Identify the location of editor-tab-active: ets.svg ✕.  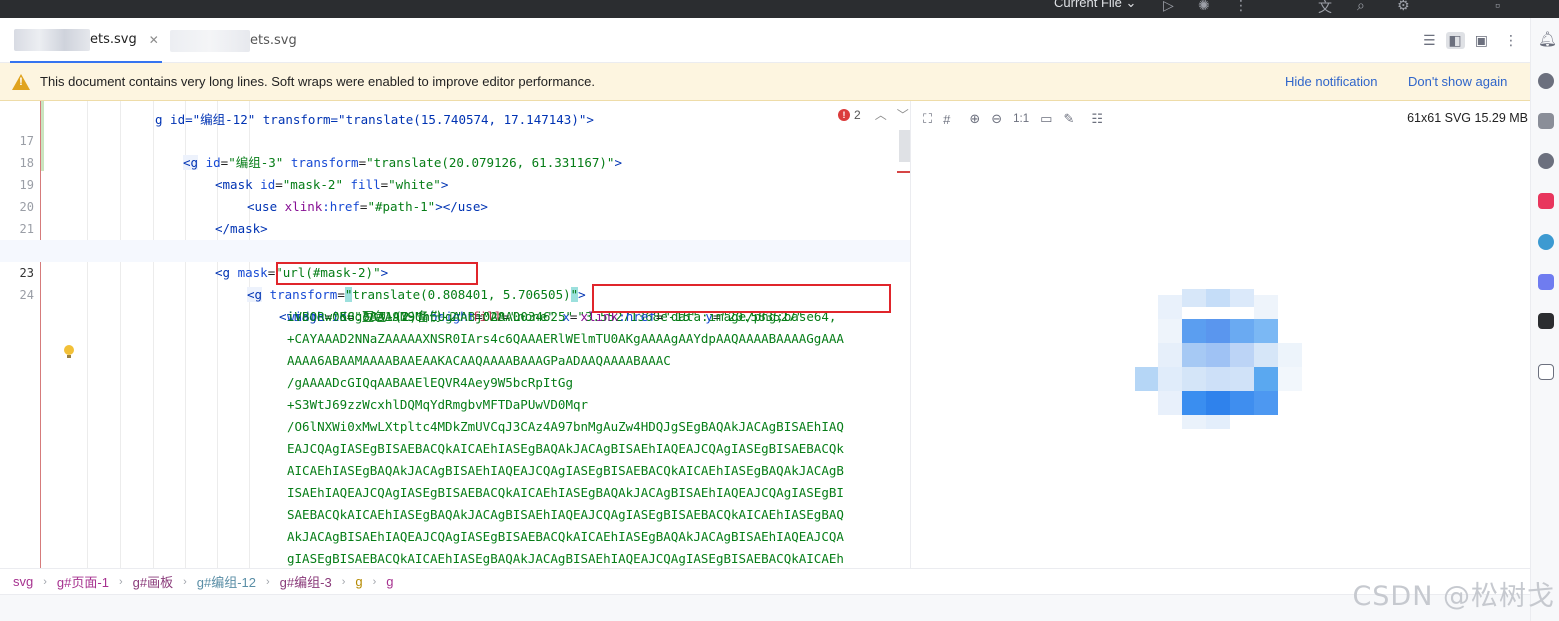
(86, 40).